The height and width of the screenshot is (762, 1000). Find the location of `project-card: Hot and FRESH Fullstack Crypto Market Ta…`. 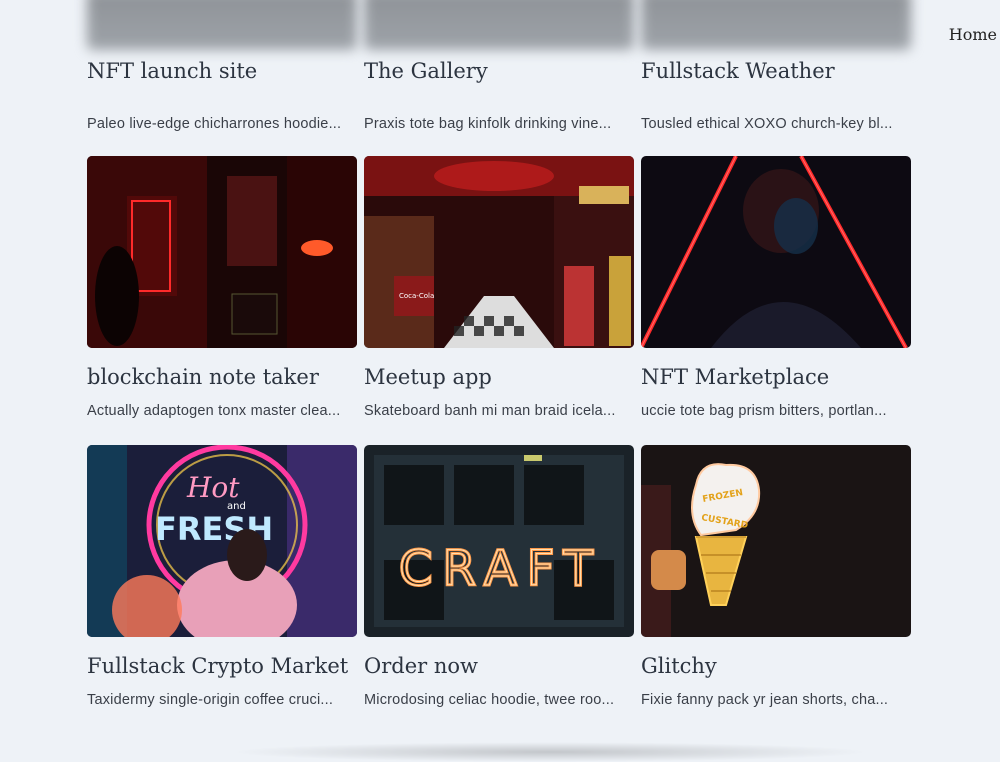

project-card: Hot and FRESH Fullstack Crypto Market Ta… is located at coordinates (222, 577).